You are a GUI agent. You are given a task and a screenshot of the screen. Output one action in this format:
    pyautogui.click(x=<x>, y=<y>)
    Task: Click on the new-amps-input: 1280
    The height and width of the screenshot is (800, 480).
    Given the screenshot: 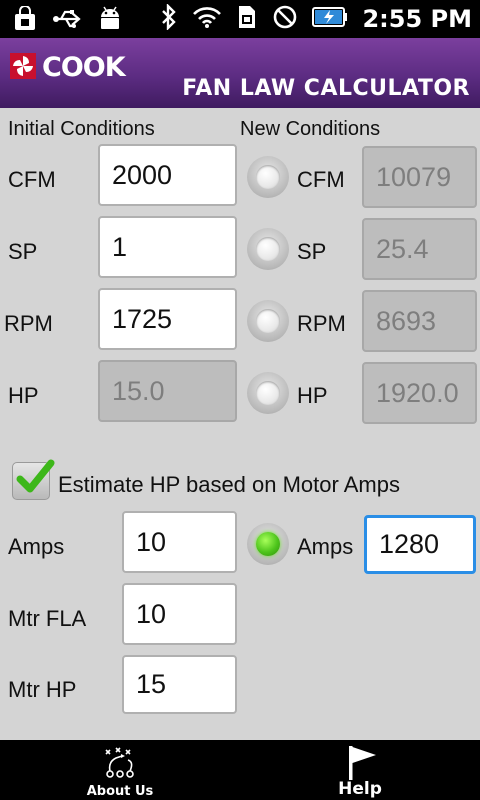 What is the action you would take?
    pyautogui.click(x=420, y=544)
    